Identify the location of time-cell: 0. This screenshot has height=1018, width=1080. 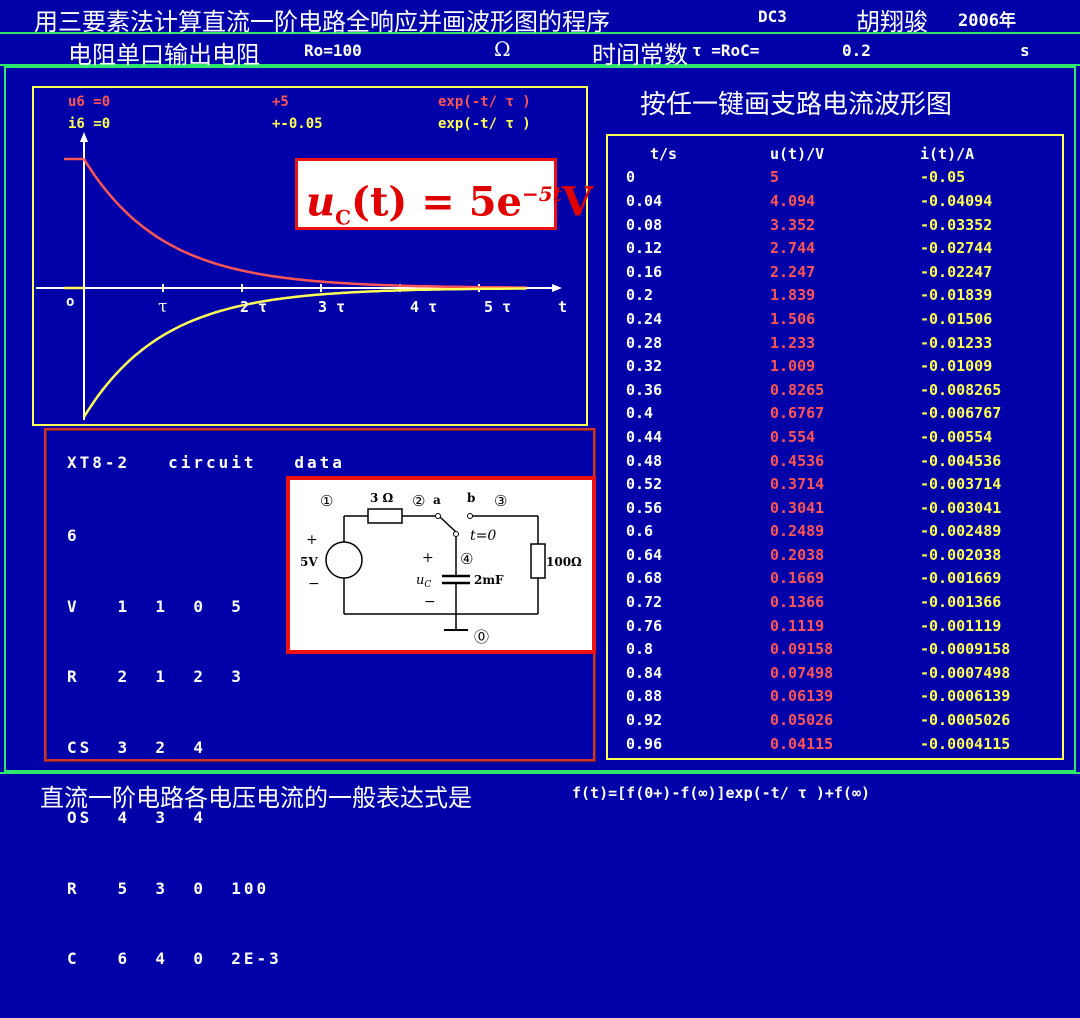
(631, 177).